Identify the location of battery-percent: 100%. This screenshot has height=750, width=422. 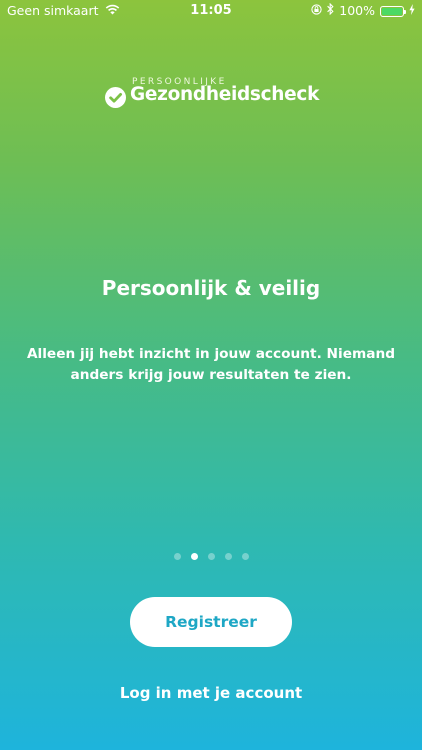
(357, 10).